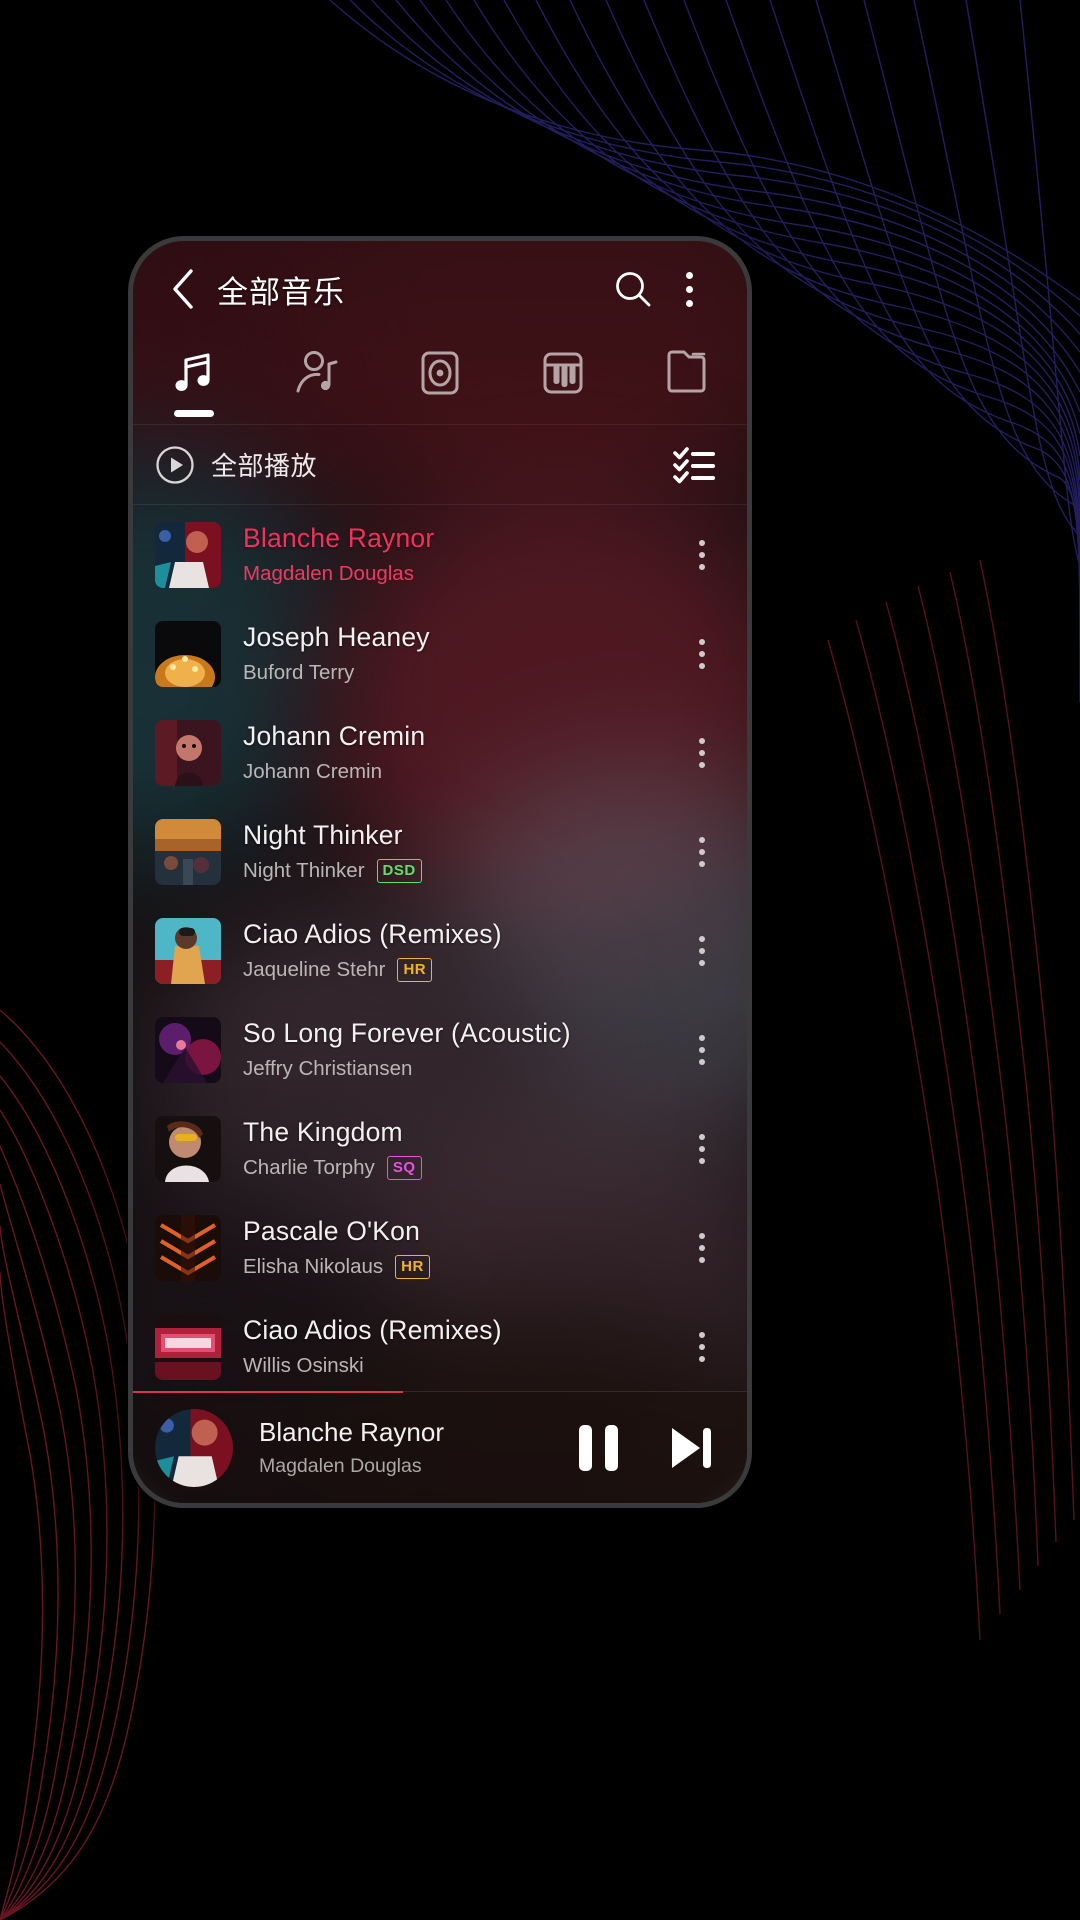 This screenshot has height=1920, width=1080. What do you see at coordinates (563, 383) in the screenshot?
I see `tab-instruments` at bounding box center [563, 383].